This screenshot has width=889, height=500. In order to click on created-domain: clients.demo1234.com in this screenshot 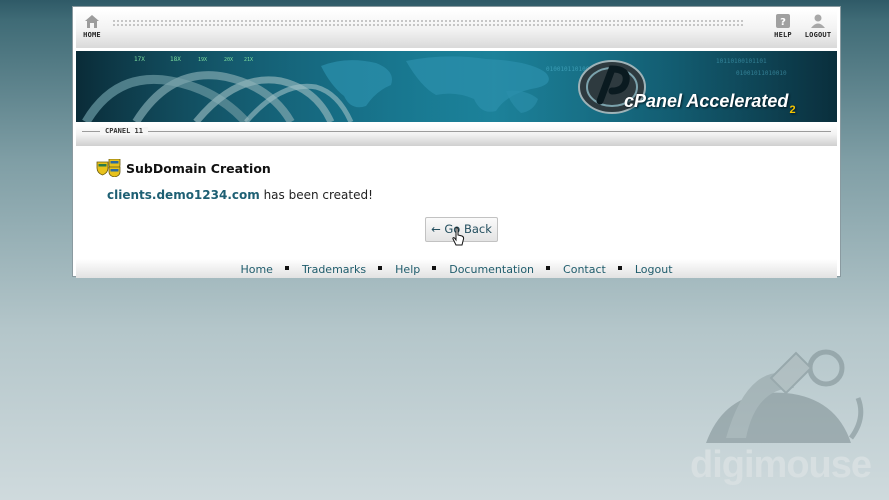, I will do `click(183, 195)`.